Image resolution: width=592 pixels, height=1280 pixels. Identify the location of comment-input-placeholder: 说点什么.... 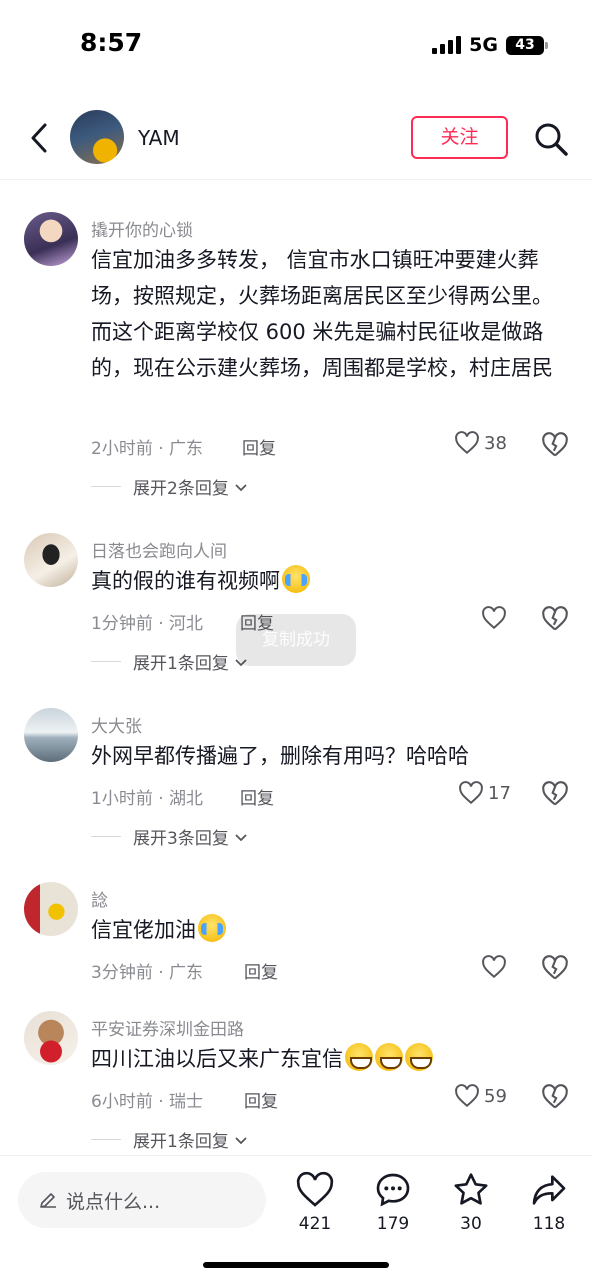
(113, 1201).